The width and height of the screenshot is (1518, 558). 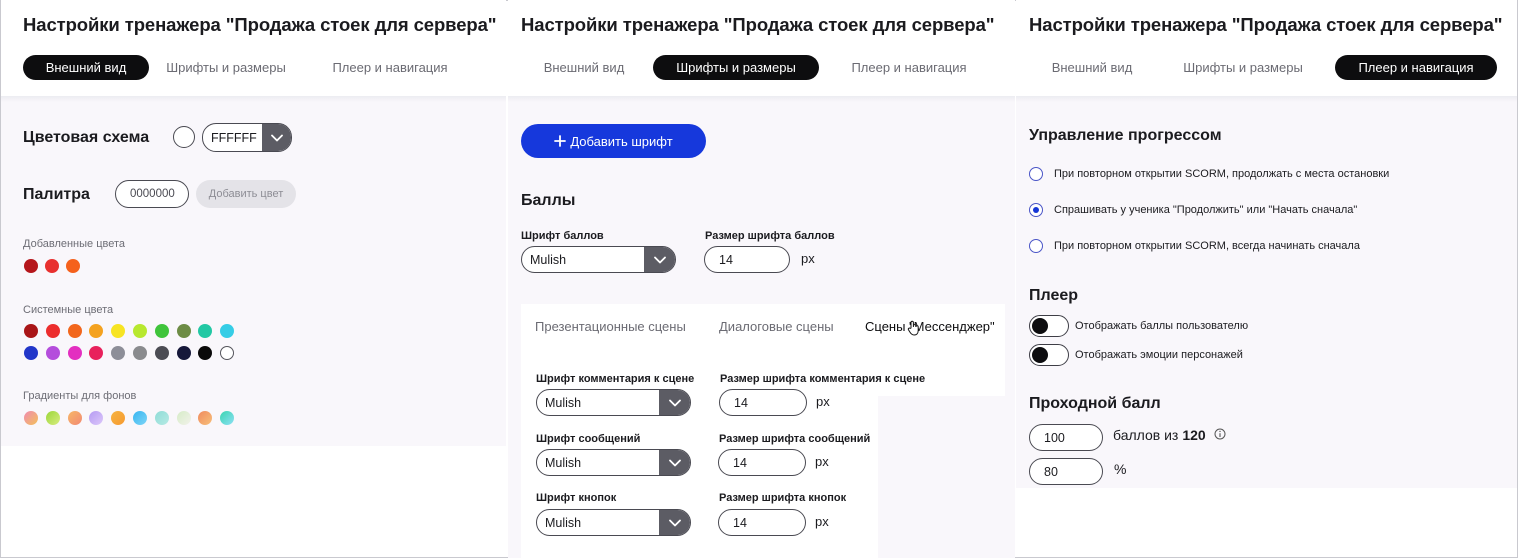 I want to click on button-font-label: Шрифт кнопок, so click(x=576, y=498).